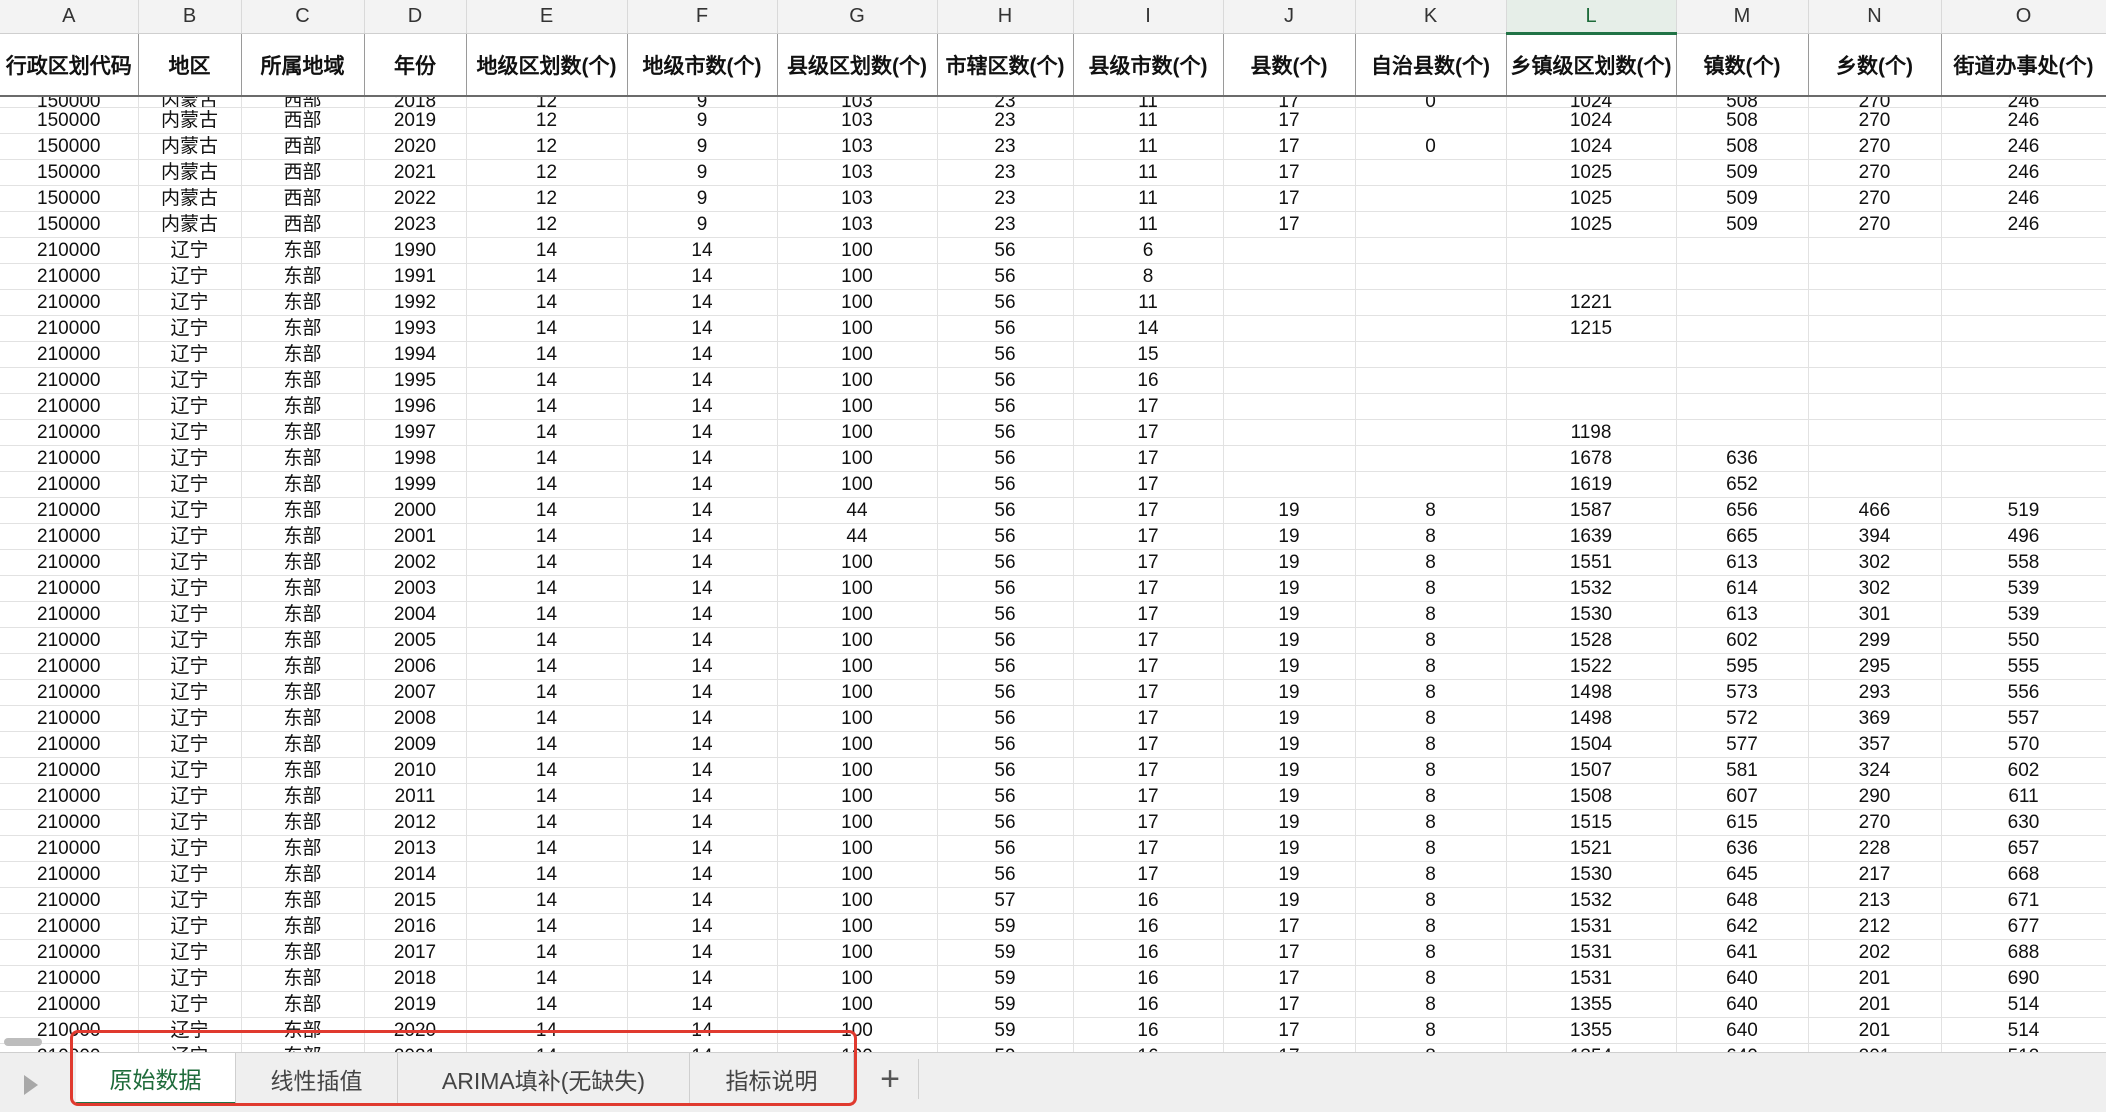 The width and height of the screenshot is (2106, 1112). What do you see at coordinates (1875, 900) in the screenshot?
I see `table-cell: 213` at bounding box center [1875, 900].